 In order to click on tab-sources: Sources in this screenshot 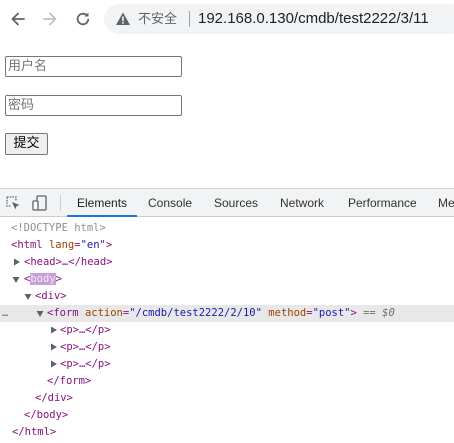, I will do `click(236, 202)`.